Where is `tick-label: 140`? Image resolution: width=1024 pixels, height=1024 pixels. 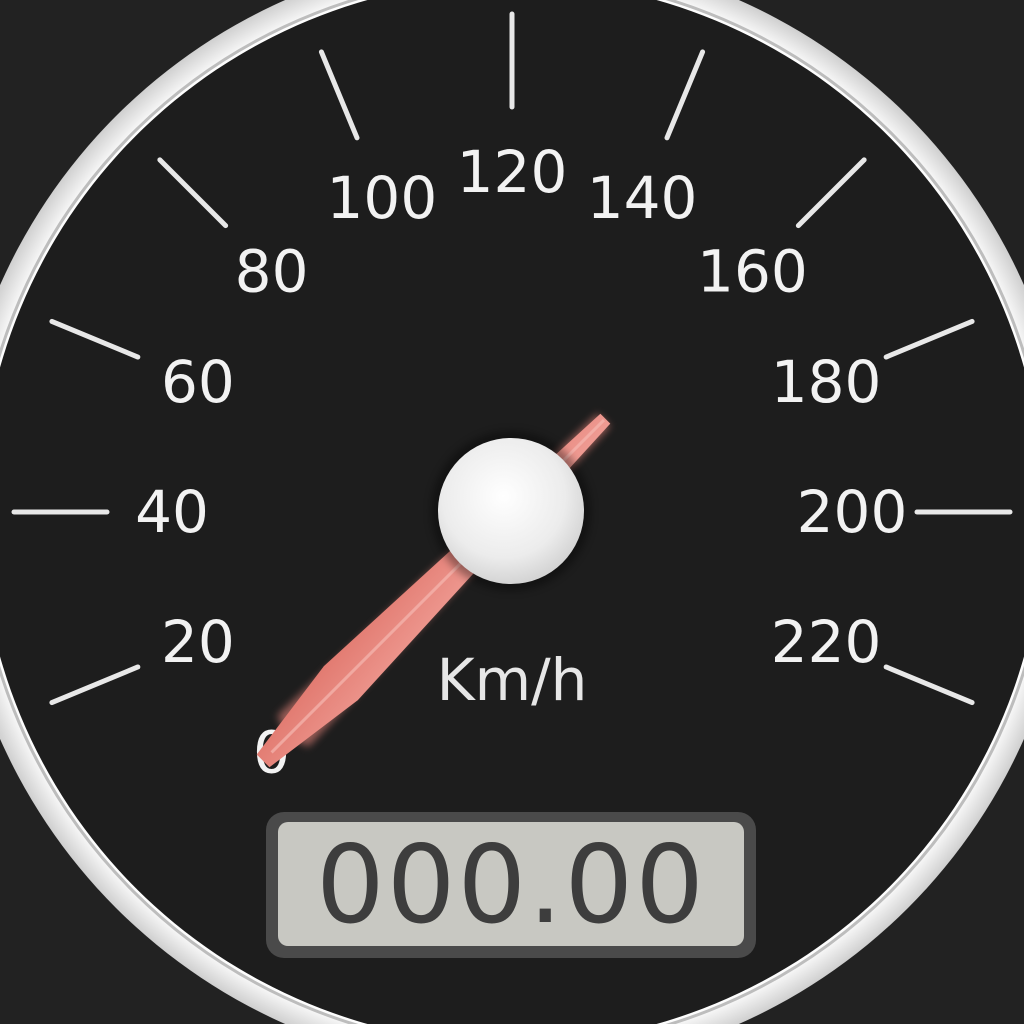 tick-label: 140 is located at coordinates (642, 198).